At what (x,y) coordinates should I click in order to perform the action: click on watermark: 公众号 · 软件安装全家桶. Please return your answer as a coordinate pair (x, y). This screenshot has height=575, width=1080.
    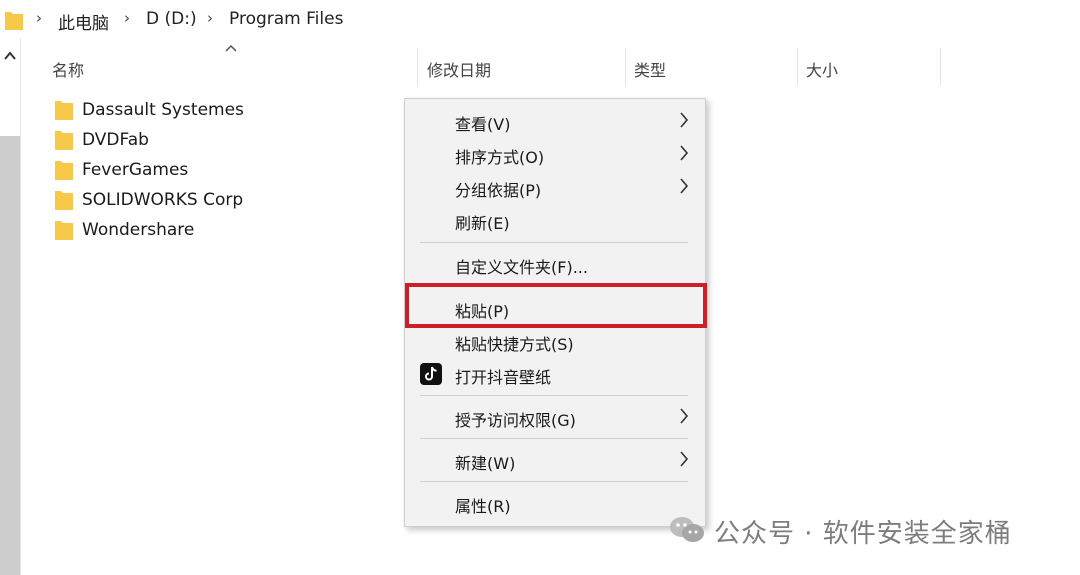
    Looking at the image, I should click on (840, 531).